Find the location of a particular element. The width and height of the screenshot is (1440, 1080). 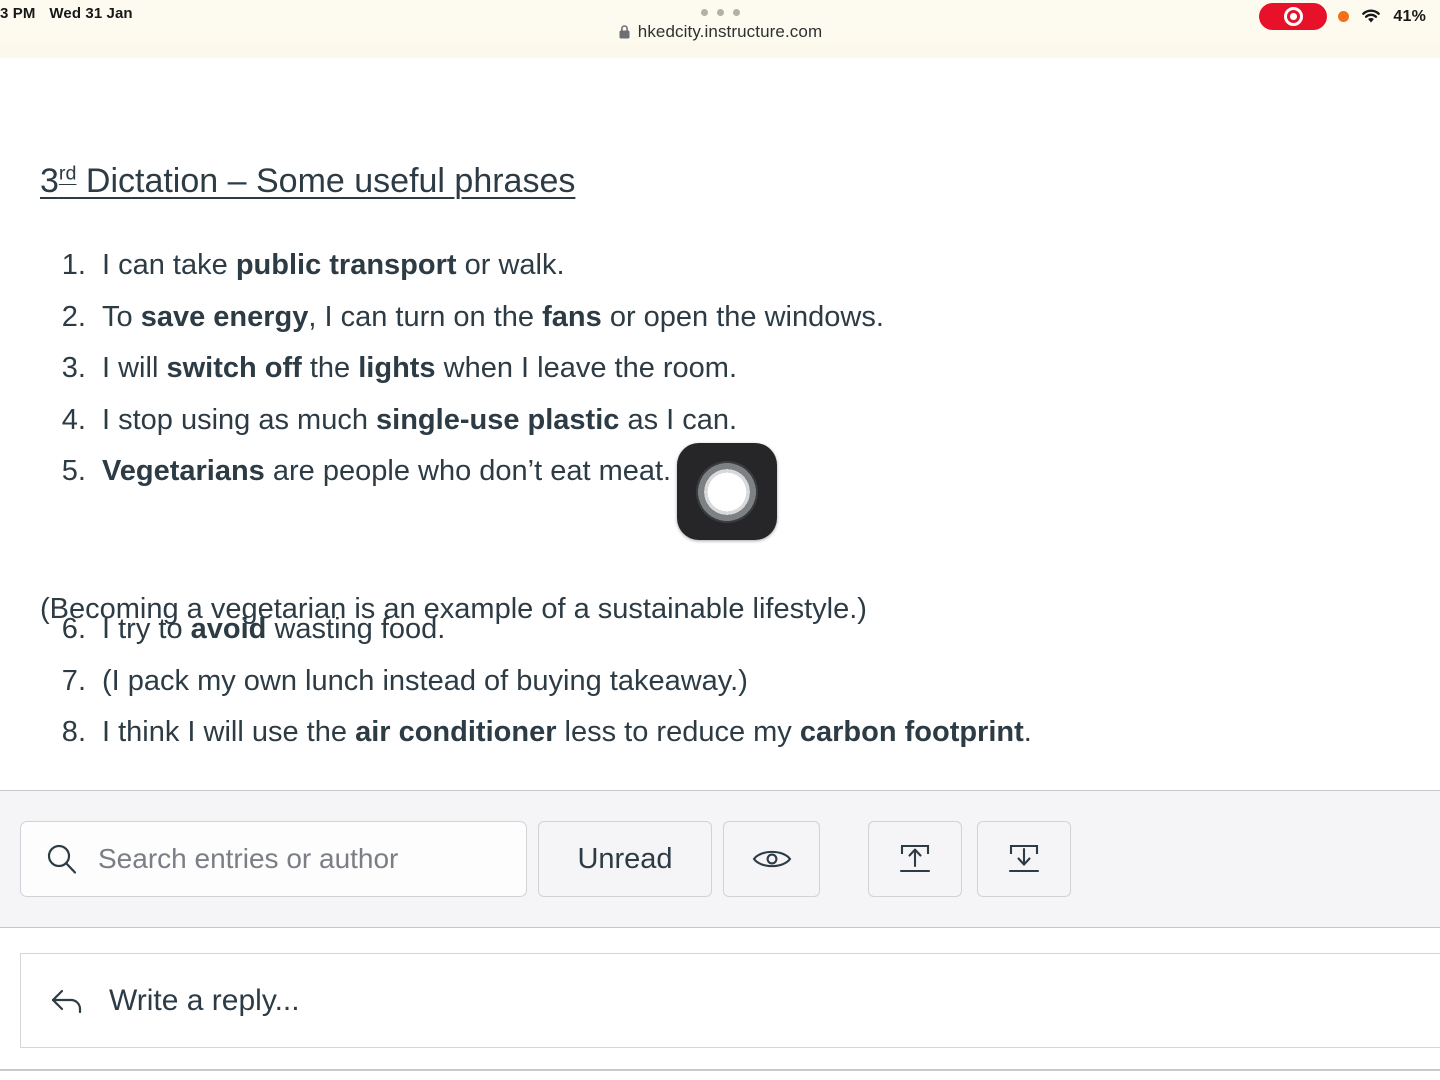

expand-threads-button is located at coordinates (1024, 859).